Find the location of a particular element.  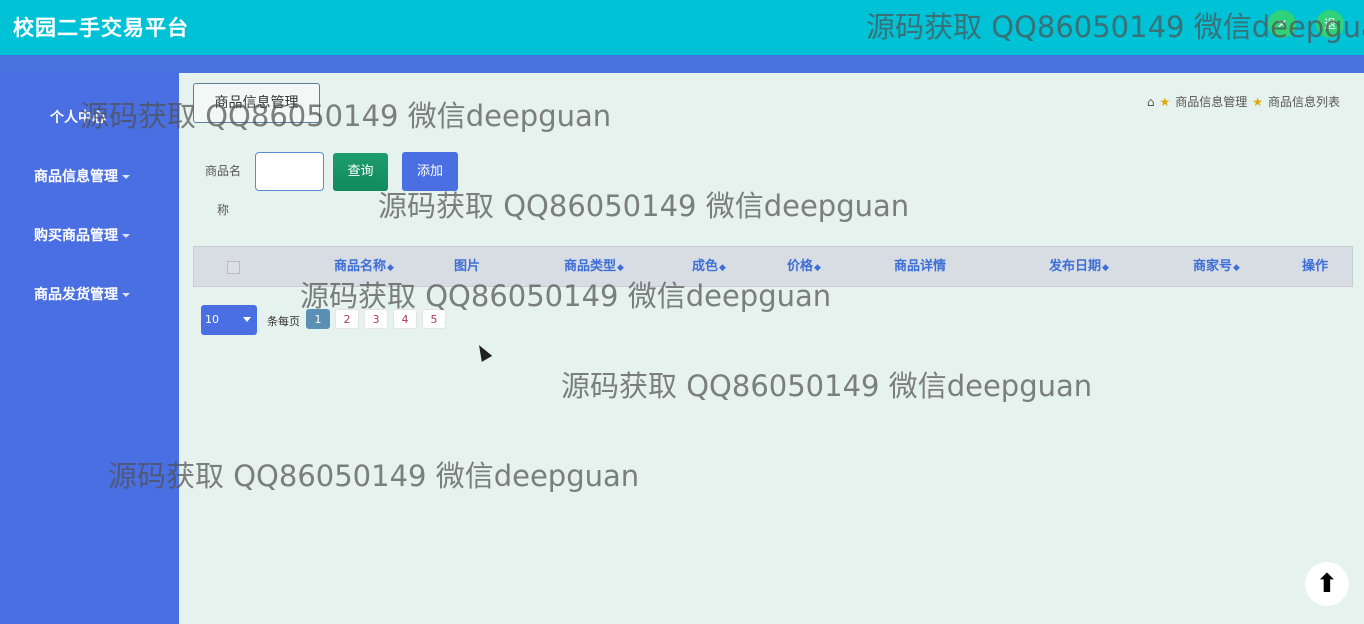

header-band is located at coordinates (682, 64).